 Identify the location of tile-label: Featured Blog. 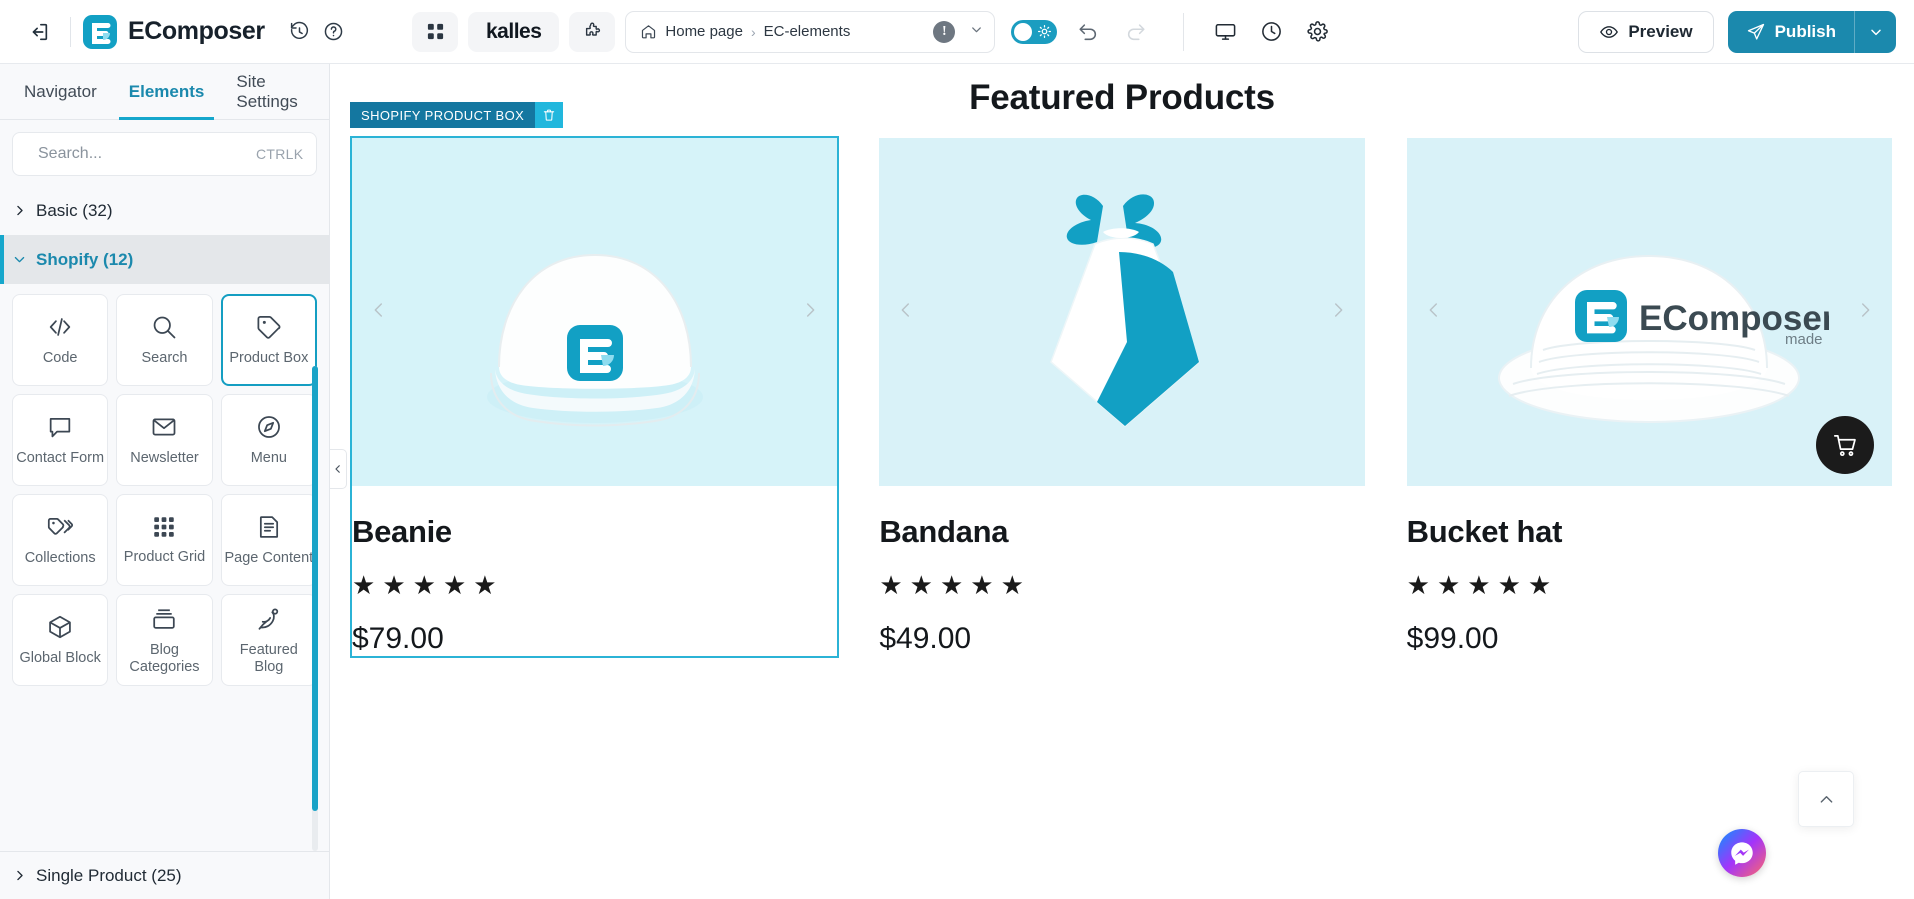
(268, 658).